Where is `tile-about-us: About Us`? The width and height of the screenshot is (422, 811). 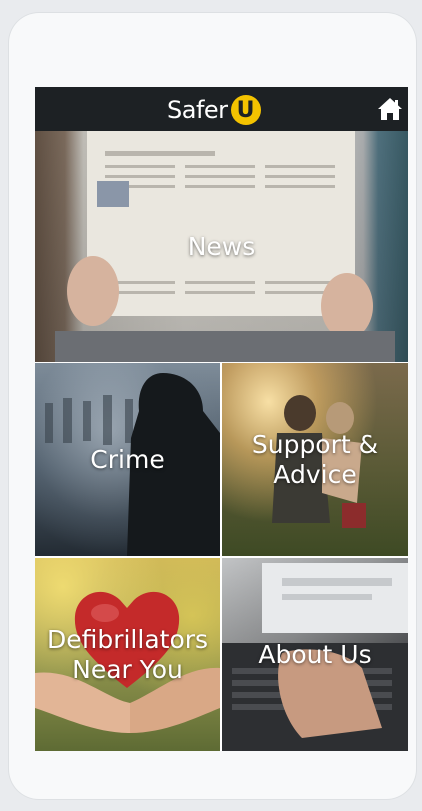
tile-about-us: About Us is located at coordinates (315, 654).